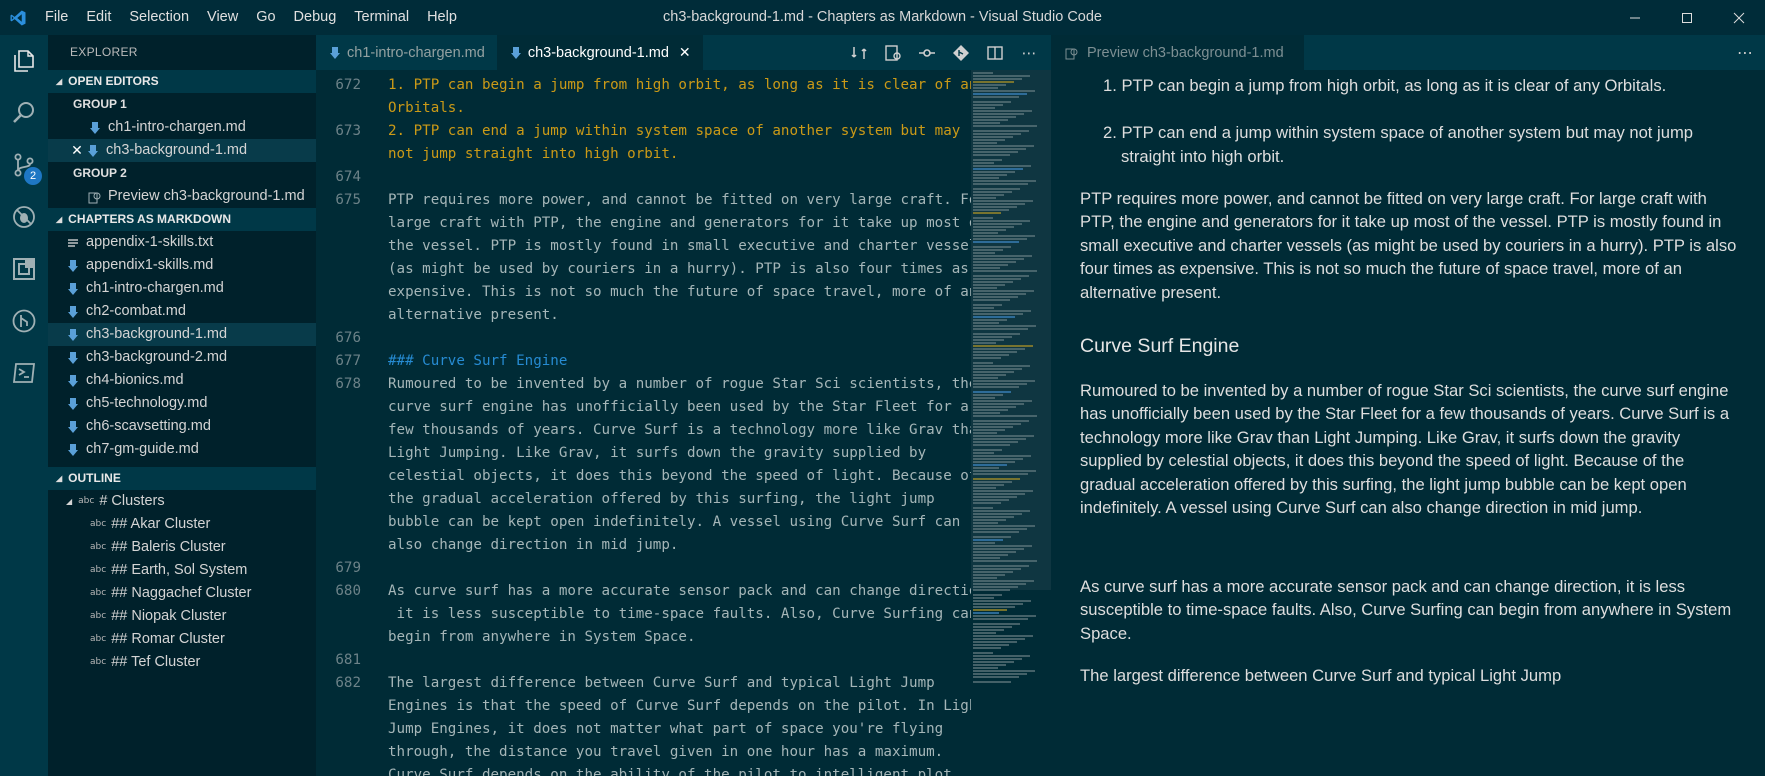  What do you see at coordinates (859, 53) in the screenshot?
I see `open-changes-icon` at bounding box center [859, 53].